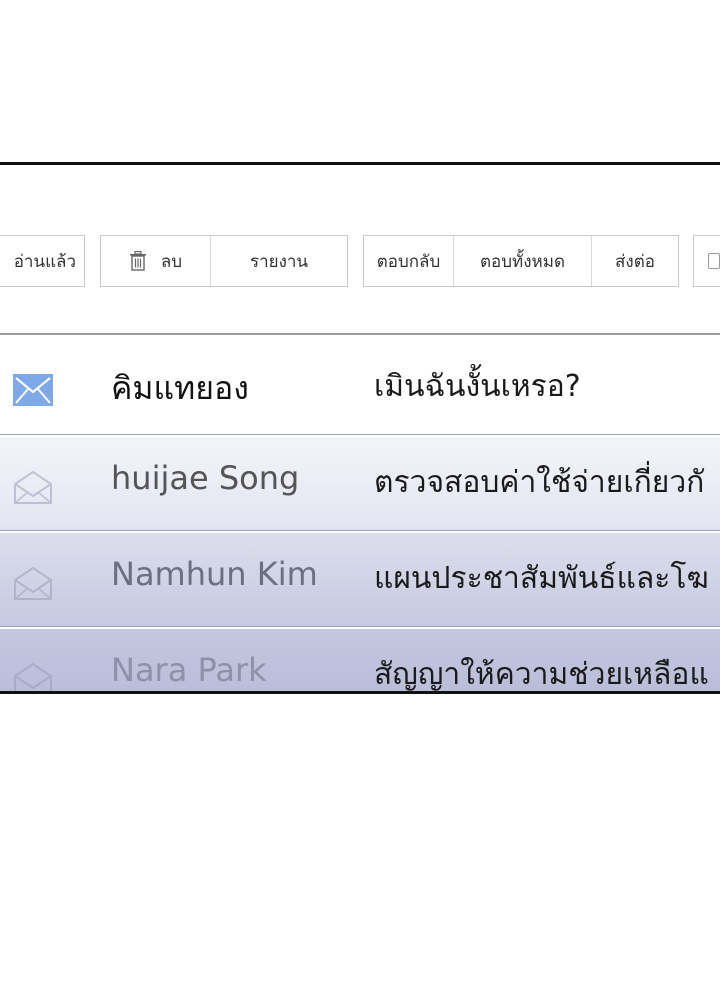 This screenshot has width=720, height=990. I want to click on delete-button: ลบ, so click(156, 261).